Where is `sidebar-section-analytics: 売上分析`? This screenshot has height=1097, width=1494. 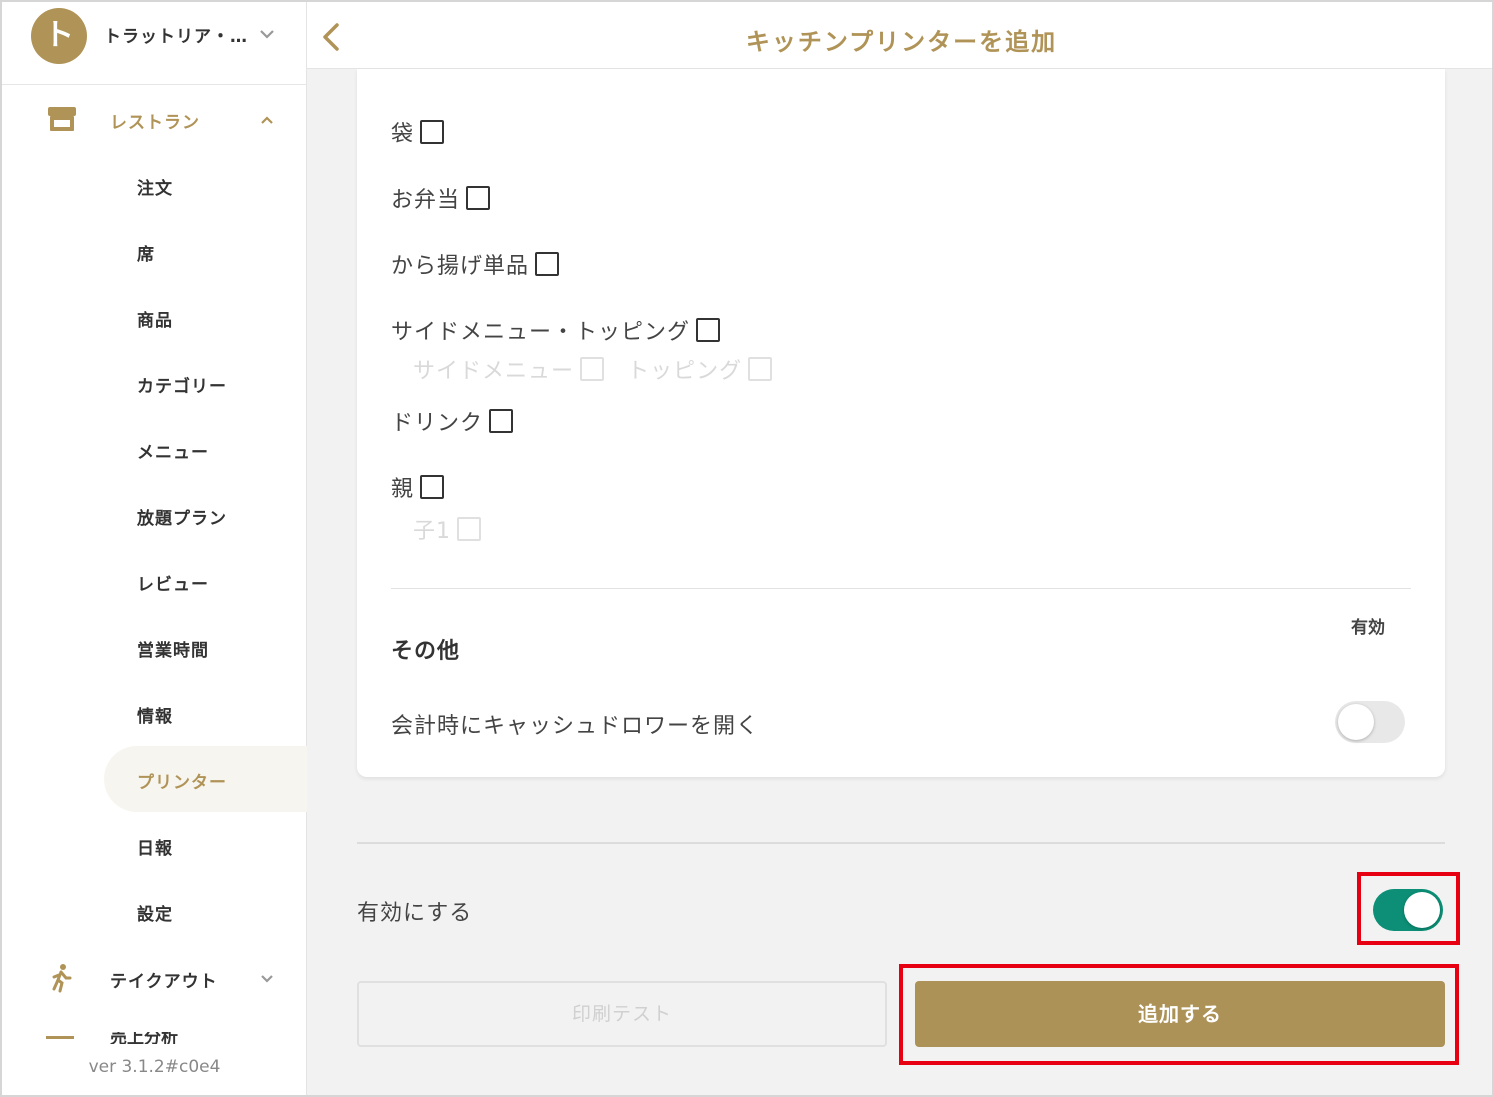
sidebar-section-analytics: 売上分析 is located at coordinates (112, 1038).